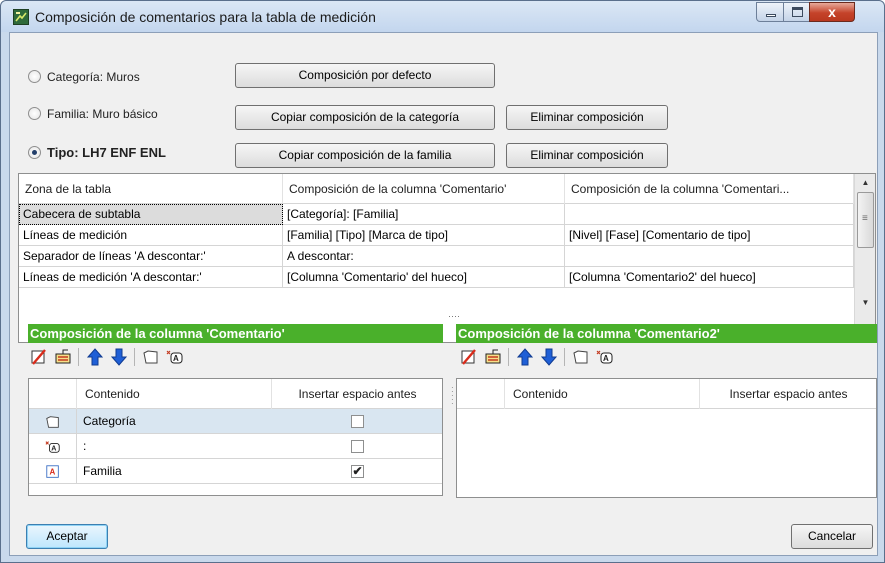  I want to click on option-category: Categoría: Muros, so click(84, 77).